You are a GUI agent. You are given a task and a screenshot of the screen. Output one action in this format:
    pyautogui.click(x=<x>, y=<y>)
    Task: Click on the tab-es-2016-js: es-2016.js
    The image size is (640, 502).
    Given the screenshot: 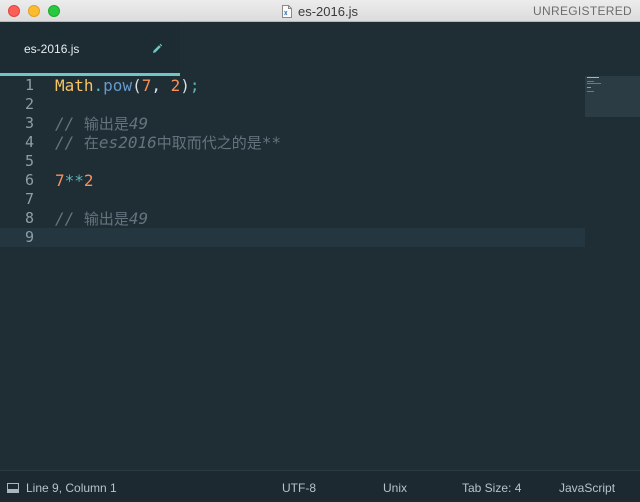 What is the action you would take?
    pyautogui.click(x=90, y=49)
    